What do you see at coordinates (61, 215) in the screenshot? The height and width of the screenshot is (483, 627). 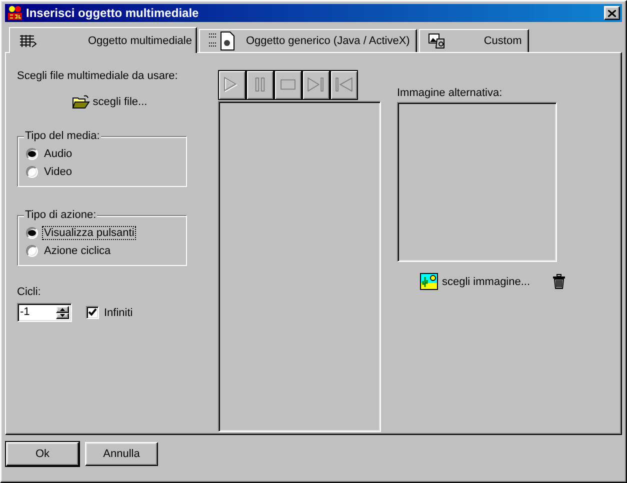 I see `group-label: Tipo di azione:` at bounding box center [61, 215].